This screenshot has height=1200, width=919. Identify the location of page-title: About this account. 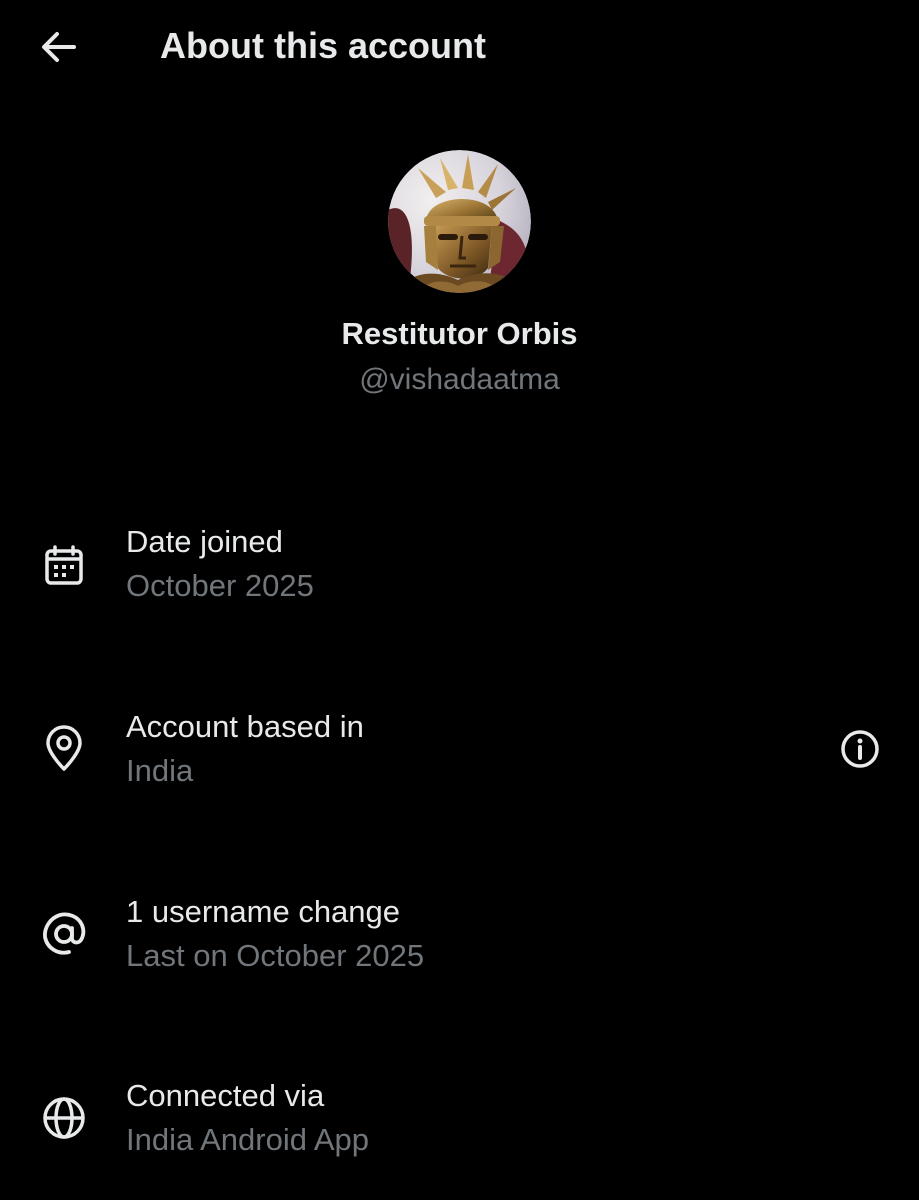
(323, 45).